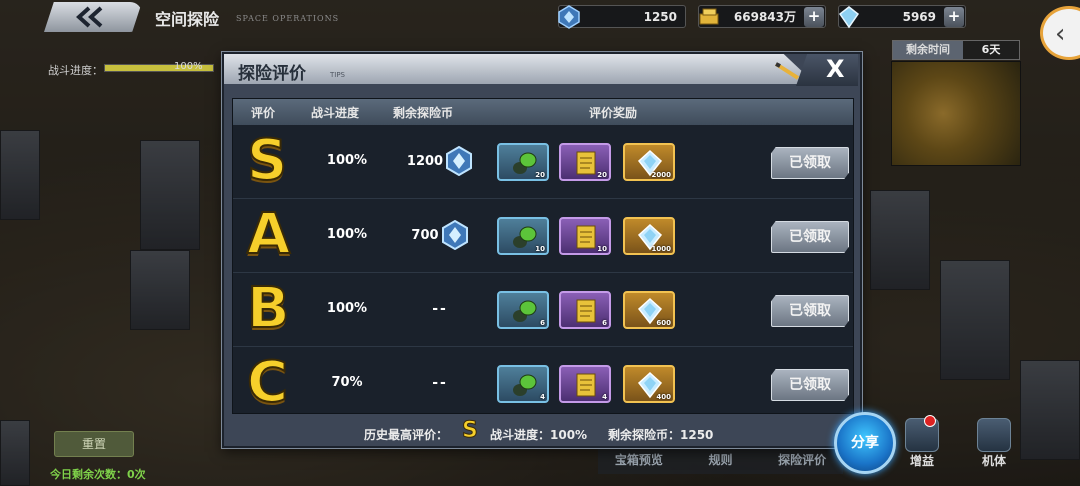 This screenshot has height=486, width=1080. Describe the element at coordinates (267, 160) in the screenshot. I see `grade-letter: S` at that location.